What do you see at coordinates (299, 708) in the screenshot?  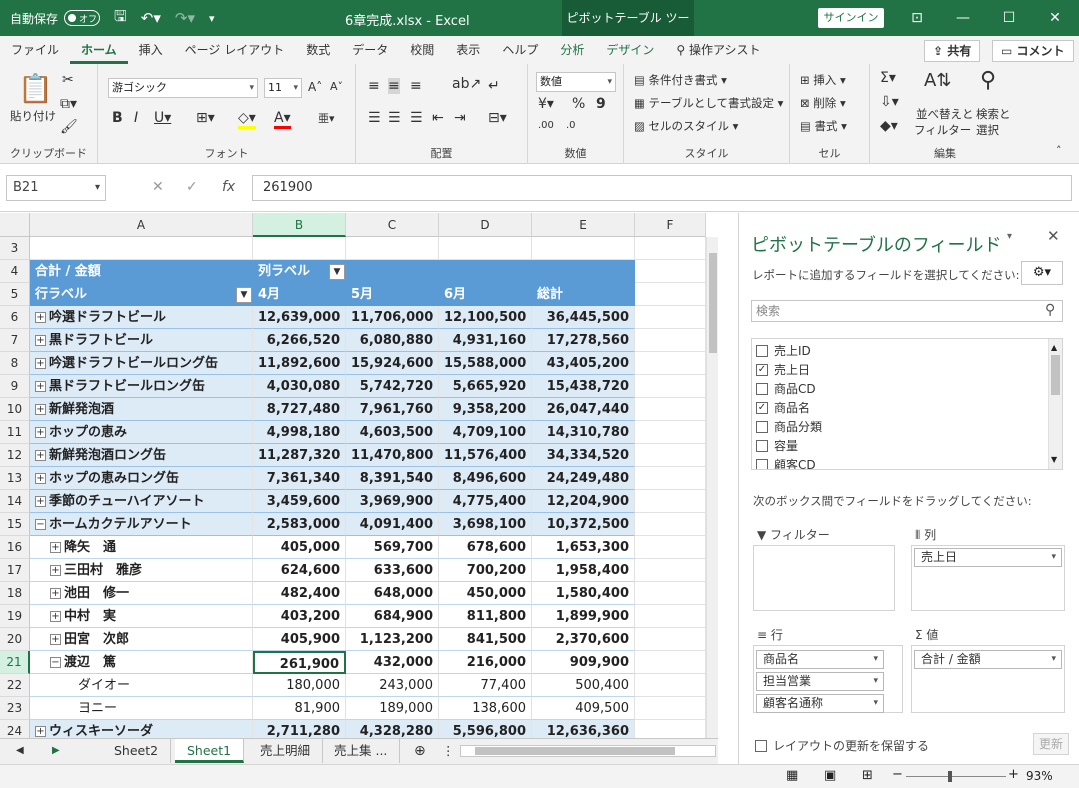 I see `value-cell: 81,900` at bounding box center [299, 708].